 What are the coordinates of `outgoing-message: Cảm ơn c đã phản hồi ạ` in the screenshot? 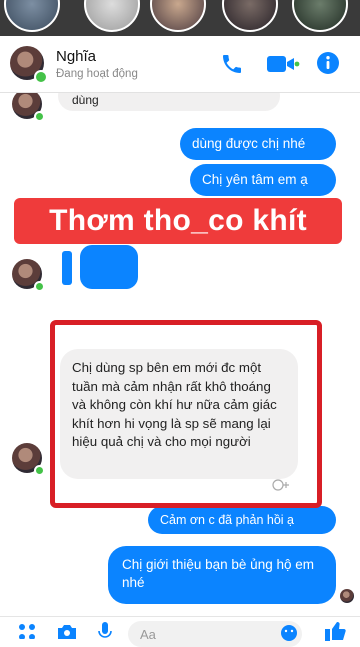 It's located at (242, 520).